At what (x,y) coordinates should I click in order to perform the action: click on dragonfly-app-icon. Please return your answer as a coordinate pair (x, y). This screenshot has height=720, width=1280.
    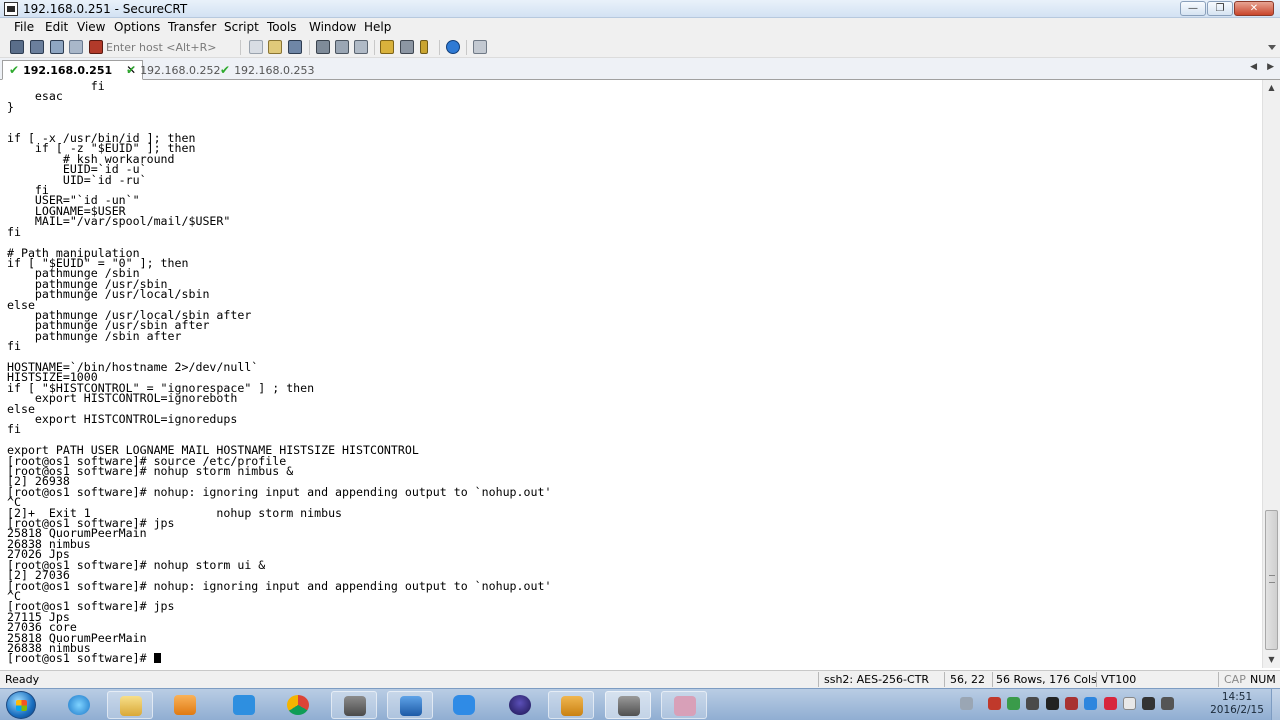
    Looking at the image, I should click on (685, 706).